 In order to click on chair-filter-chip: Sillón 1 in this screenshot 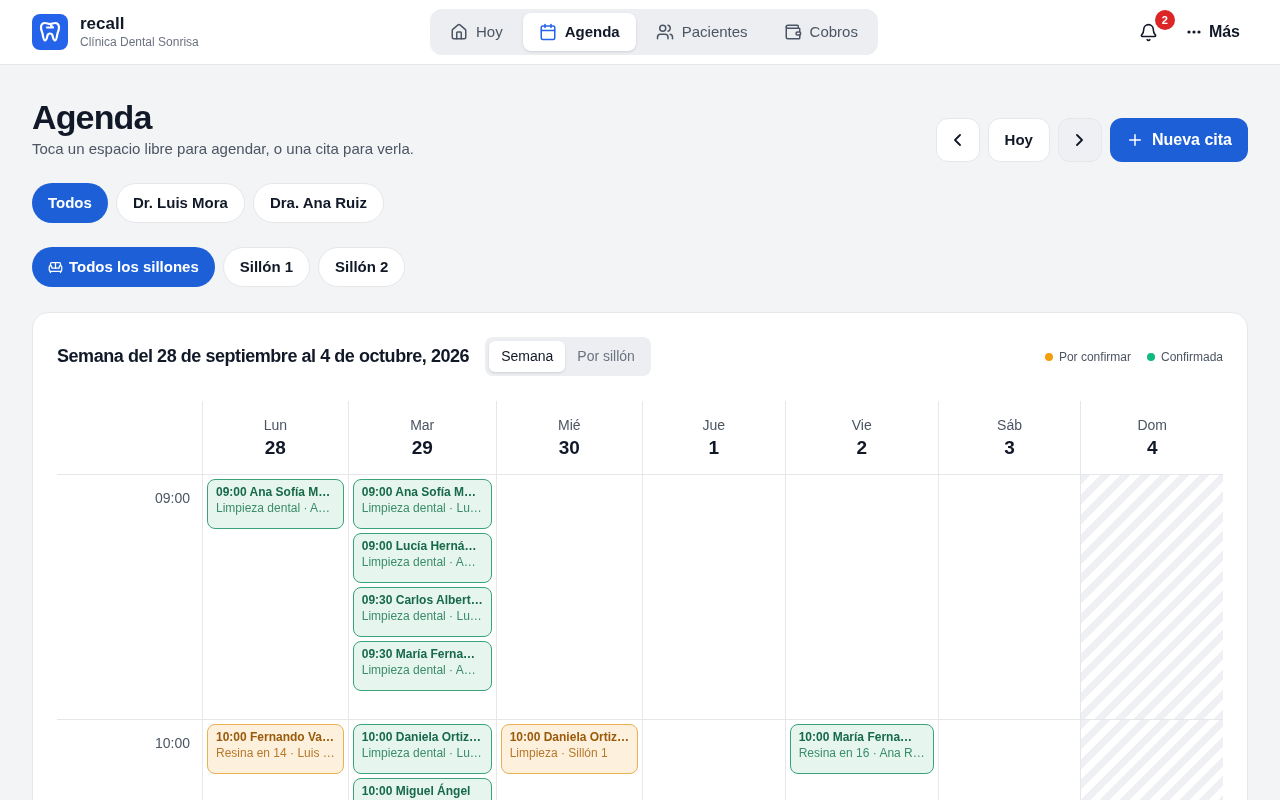, I will do `click(266, 267)`.